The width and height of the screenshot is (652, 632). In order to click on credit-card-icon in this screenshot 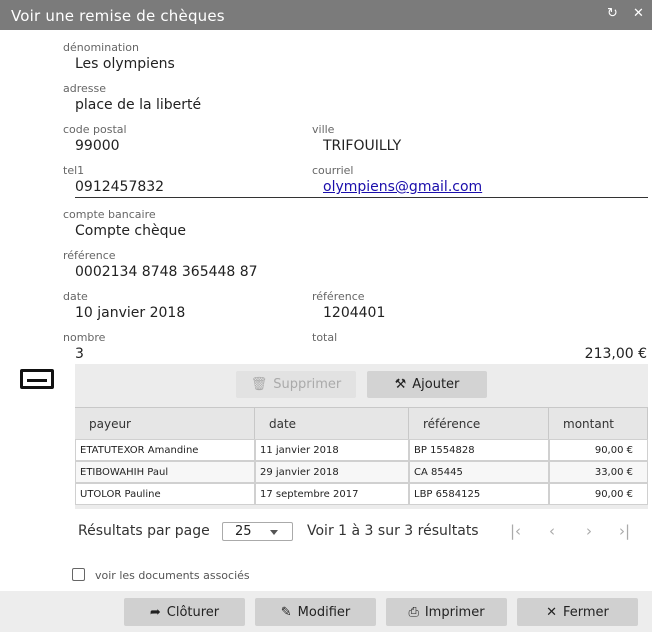, I will do `click(37, 379)`.